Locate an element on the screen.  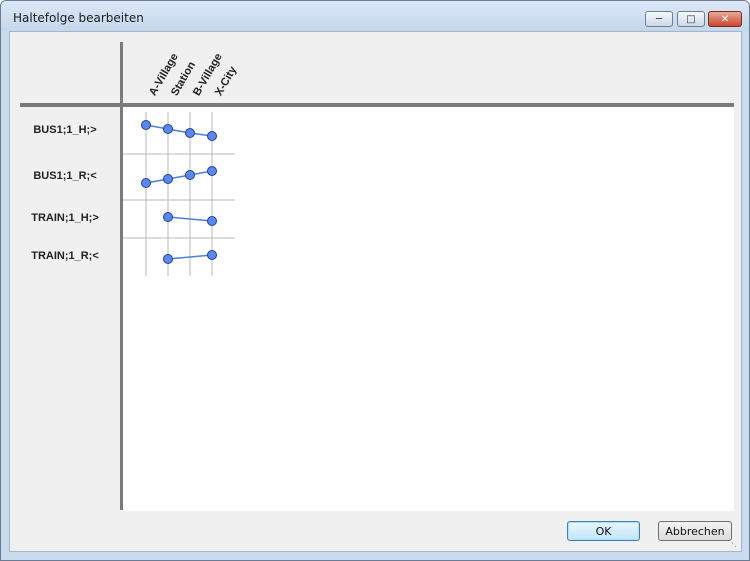
resize-grip-icon: ⋱ is located at coordinates (732, 544).